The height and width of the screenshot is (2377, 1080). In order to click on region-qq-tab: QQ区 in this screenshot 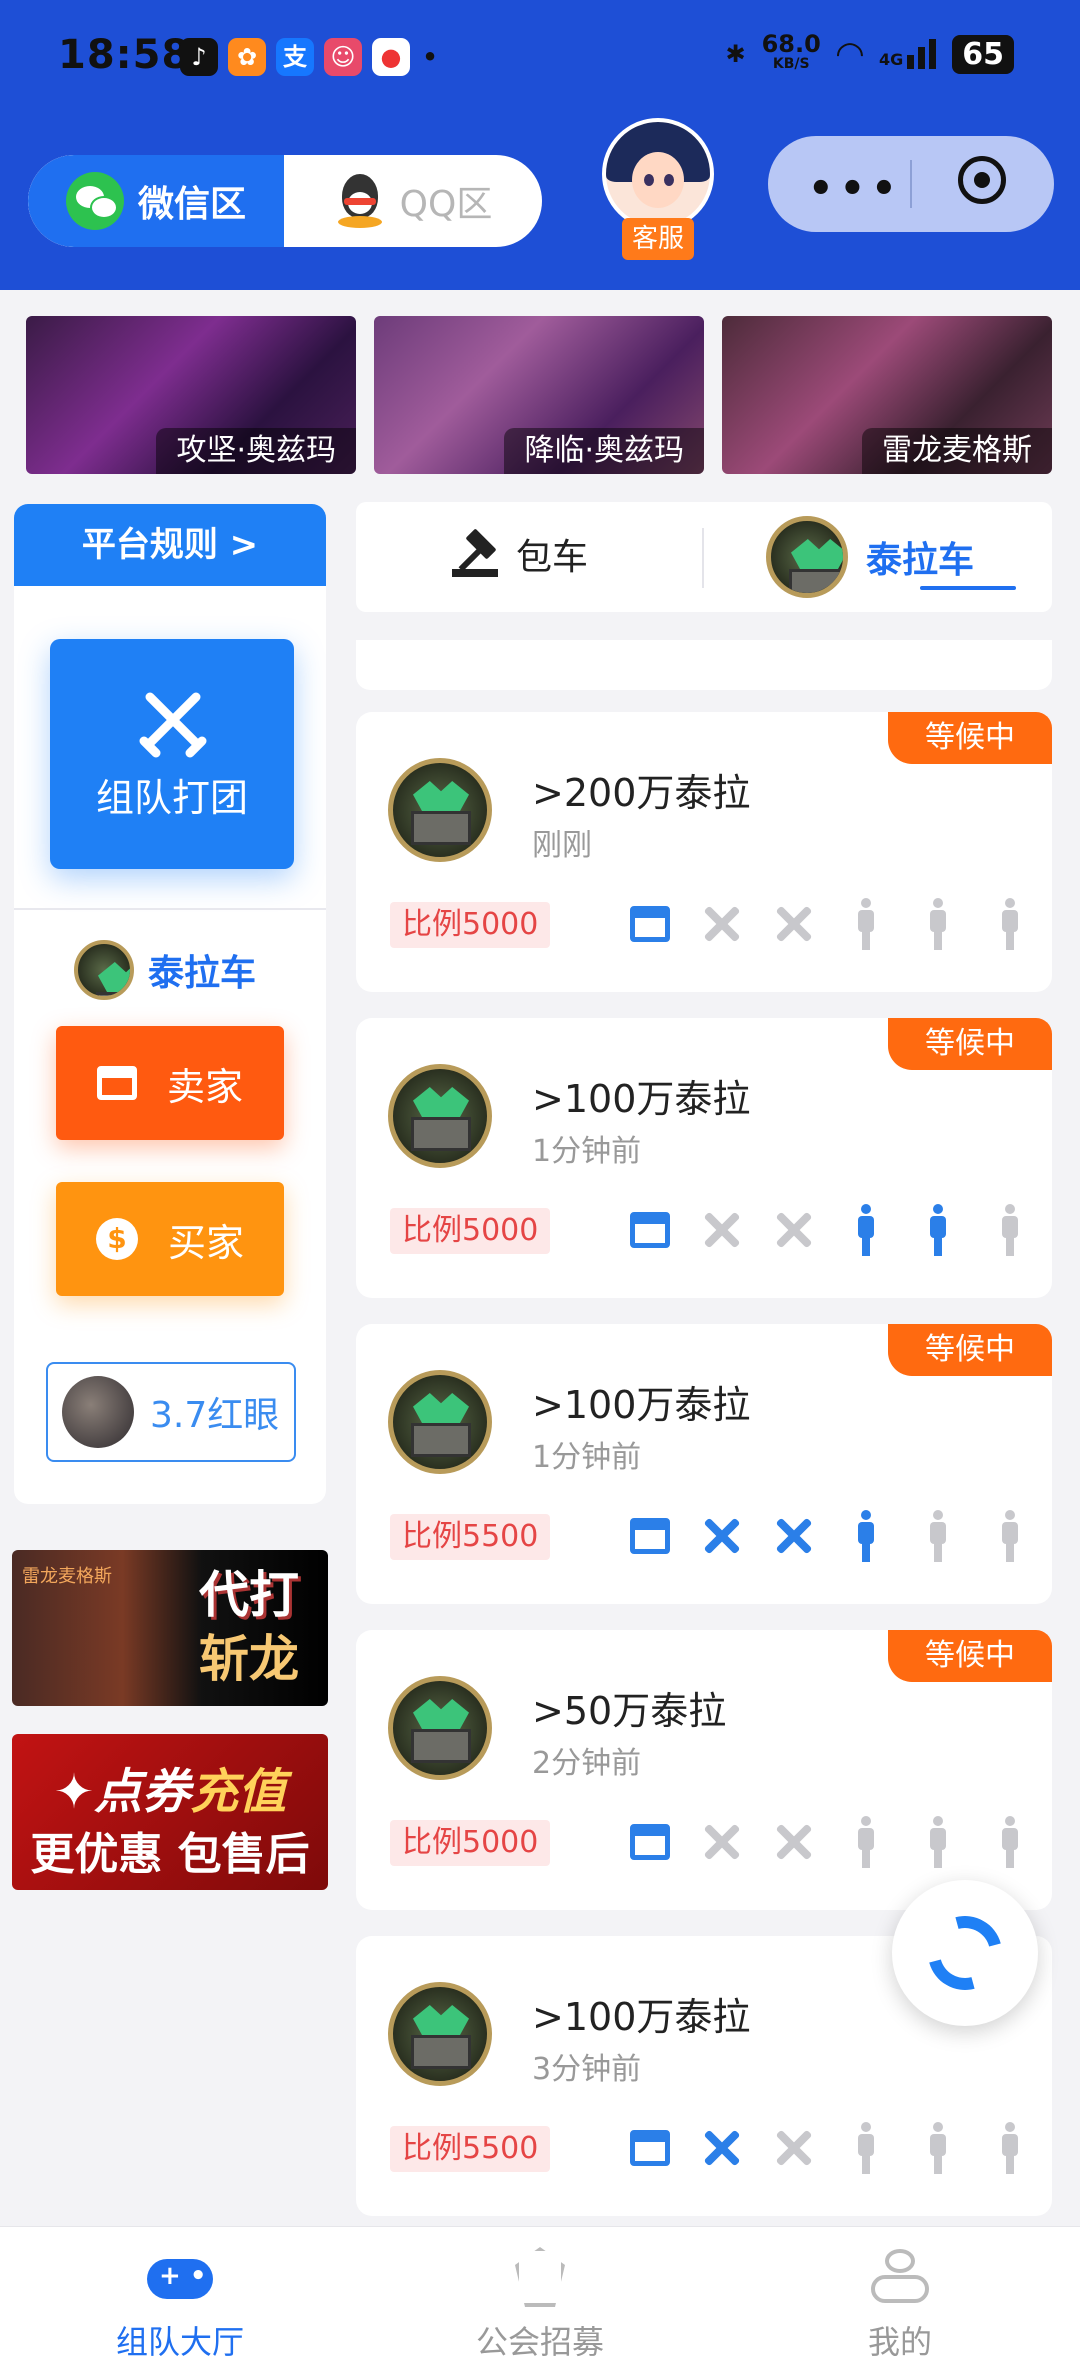, I will do `click(413, 201)`.